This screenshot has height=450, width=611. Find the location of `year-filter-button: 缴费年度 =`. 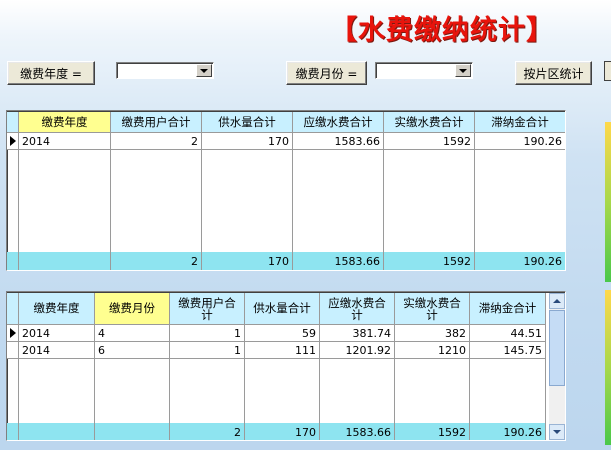

year-filter-button: 缴费年度 = is located at coordinates (51, 73).